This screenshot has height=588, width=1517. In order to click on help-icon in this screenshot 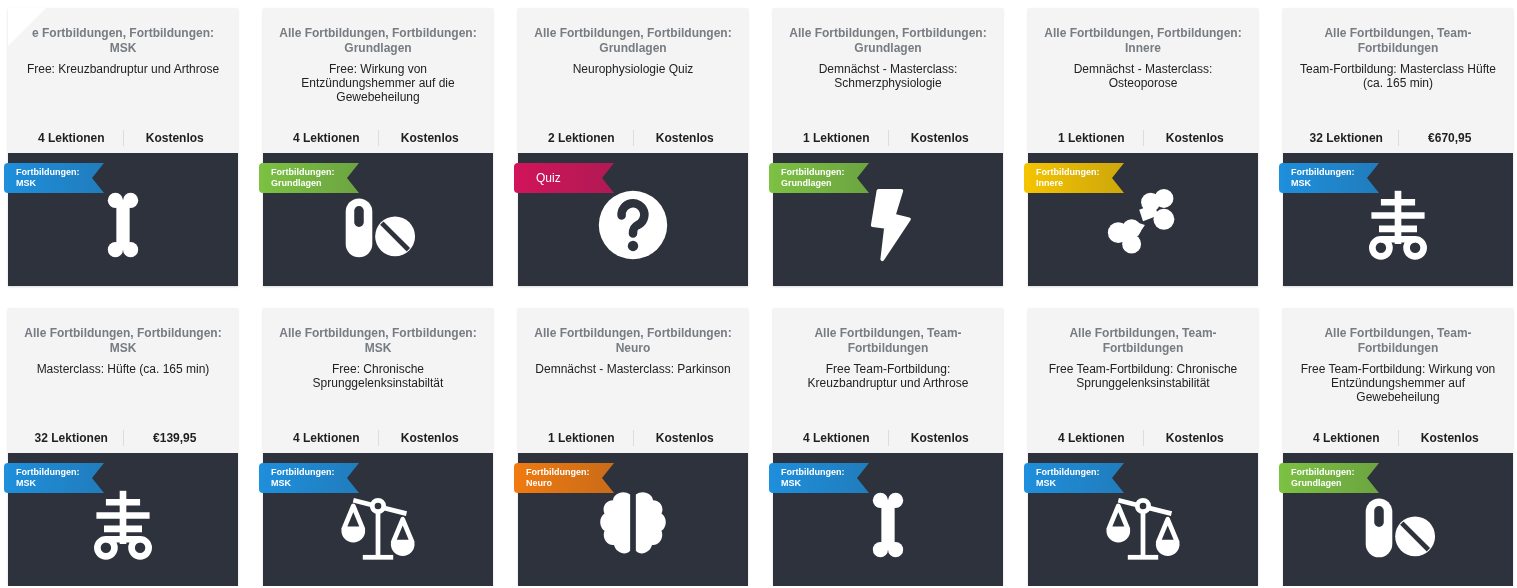, I will do `click(633, 224)`.